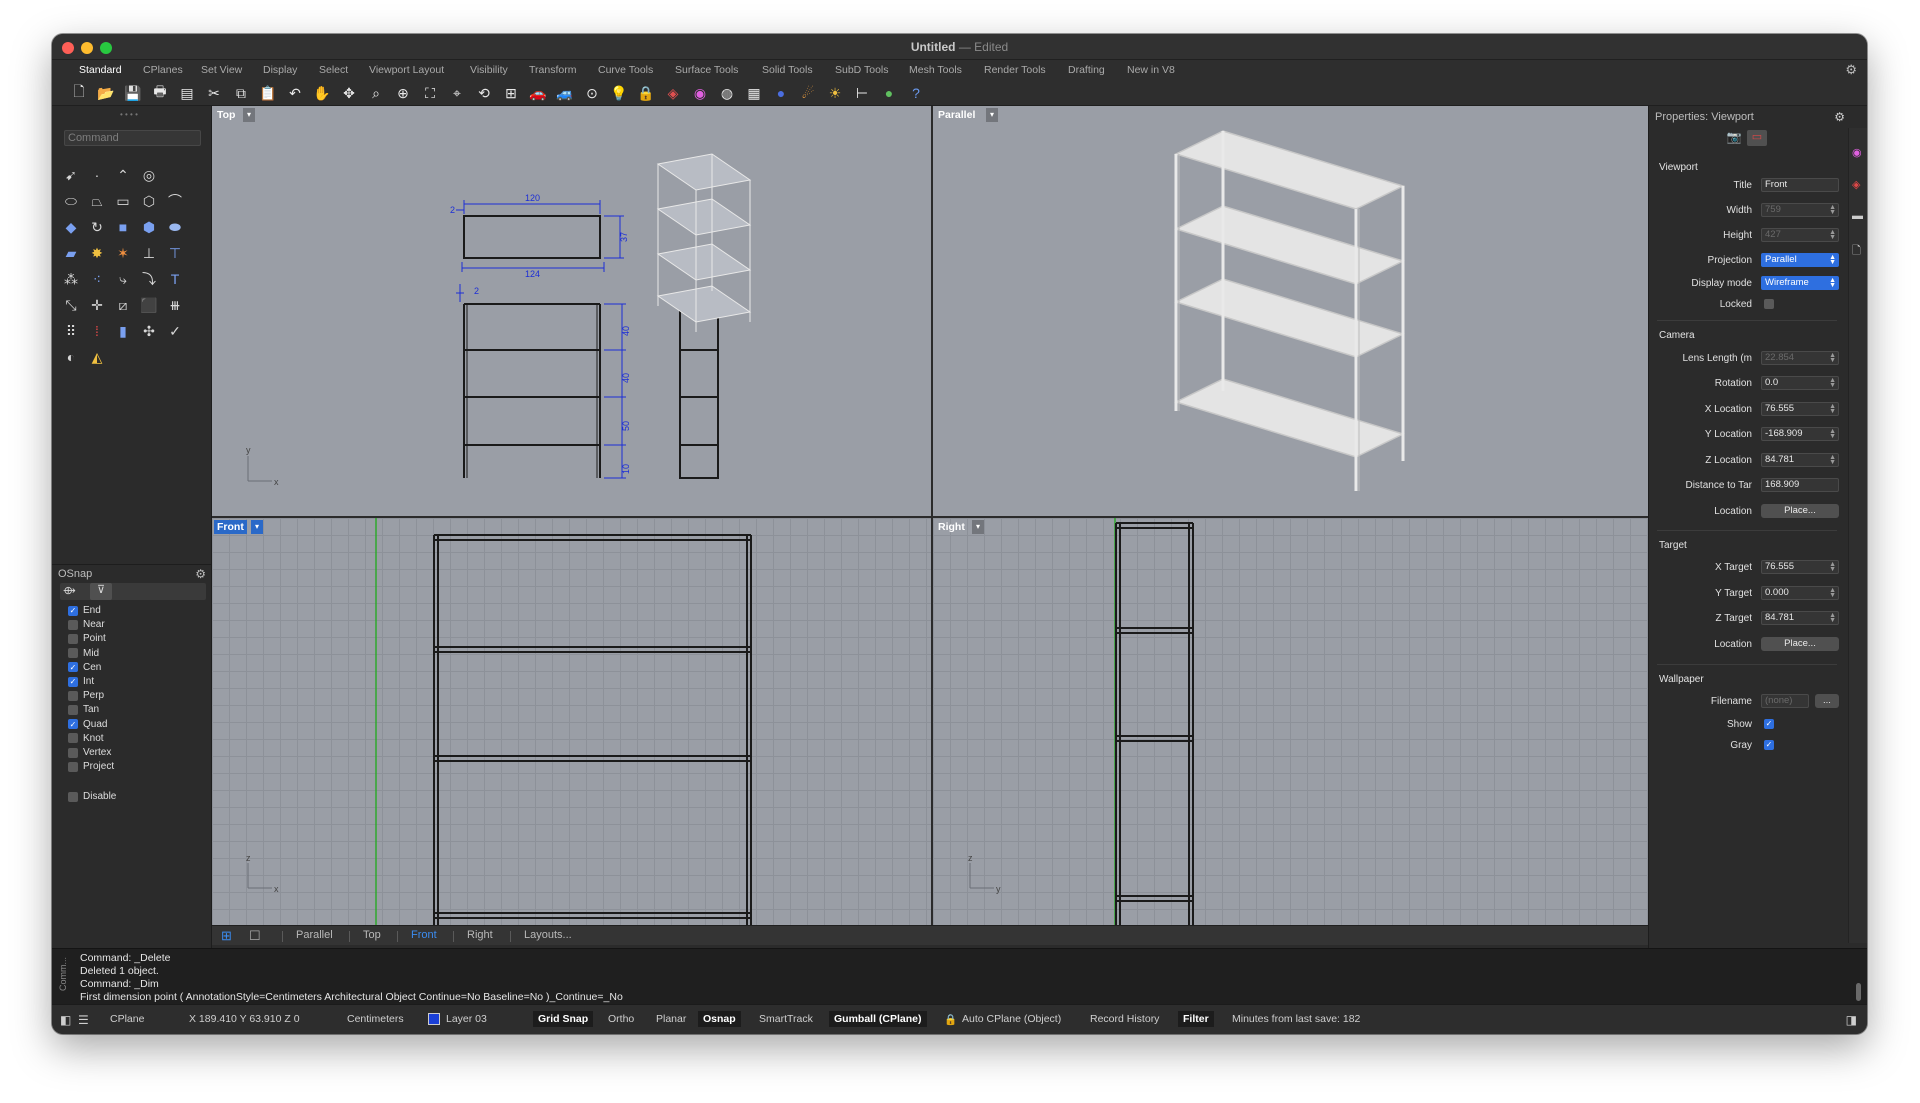 The image size is (1920, 1103). What do you see at coordinates (1800, 618) in the screenshot?
I see `z-target-field: 84.781 ▲ ▼` at bounding box center [1800, 618].